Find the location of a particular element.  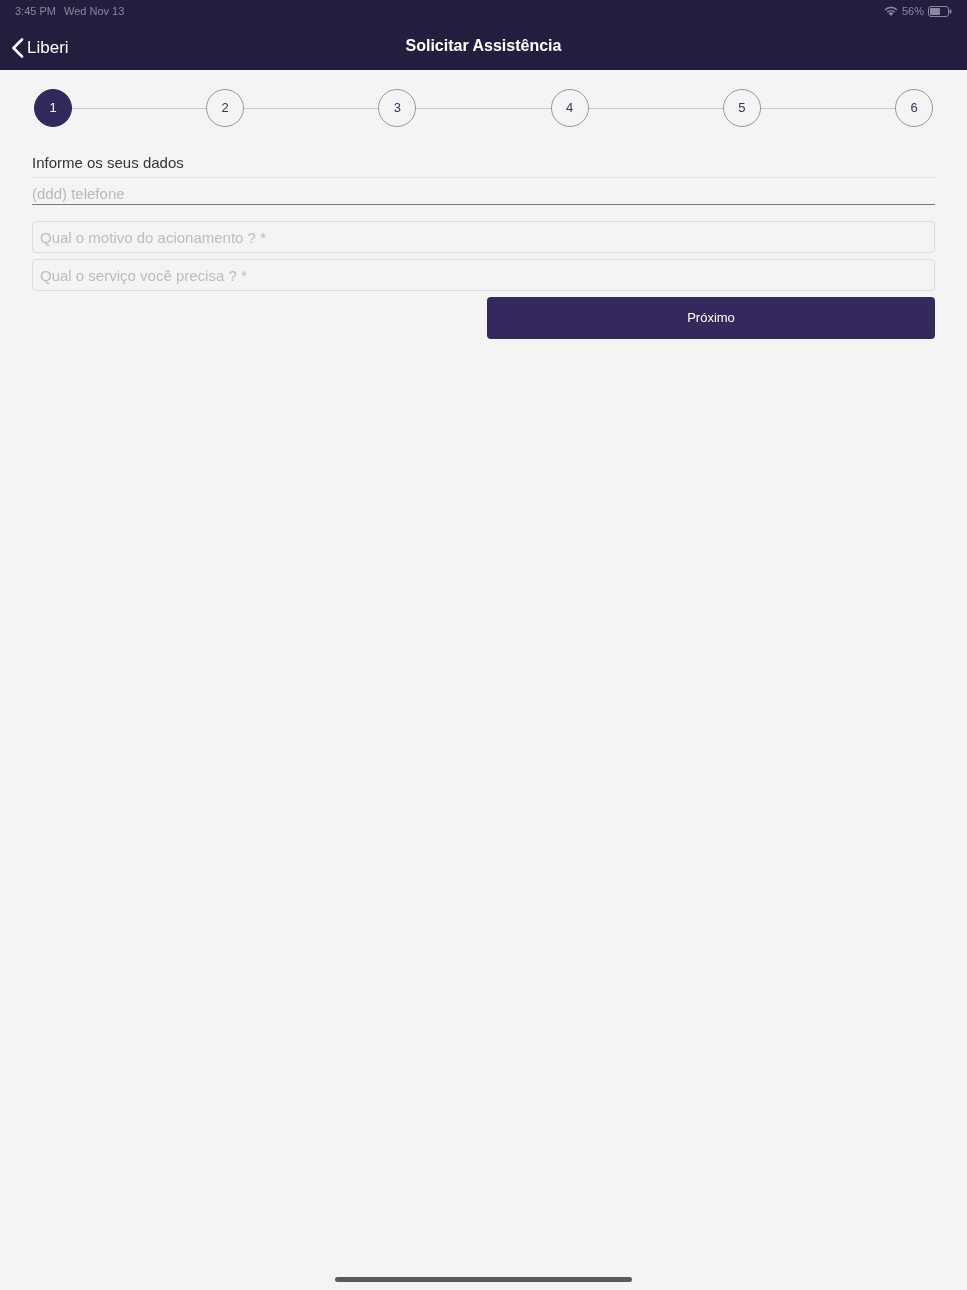

text-input-field: Qual o serviço você precisa ? * is located at coordinates (483, 275).